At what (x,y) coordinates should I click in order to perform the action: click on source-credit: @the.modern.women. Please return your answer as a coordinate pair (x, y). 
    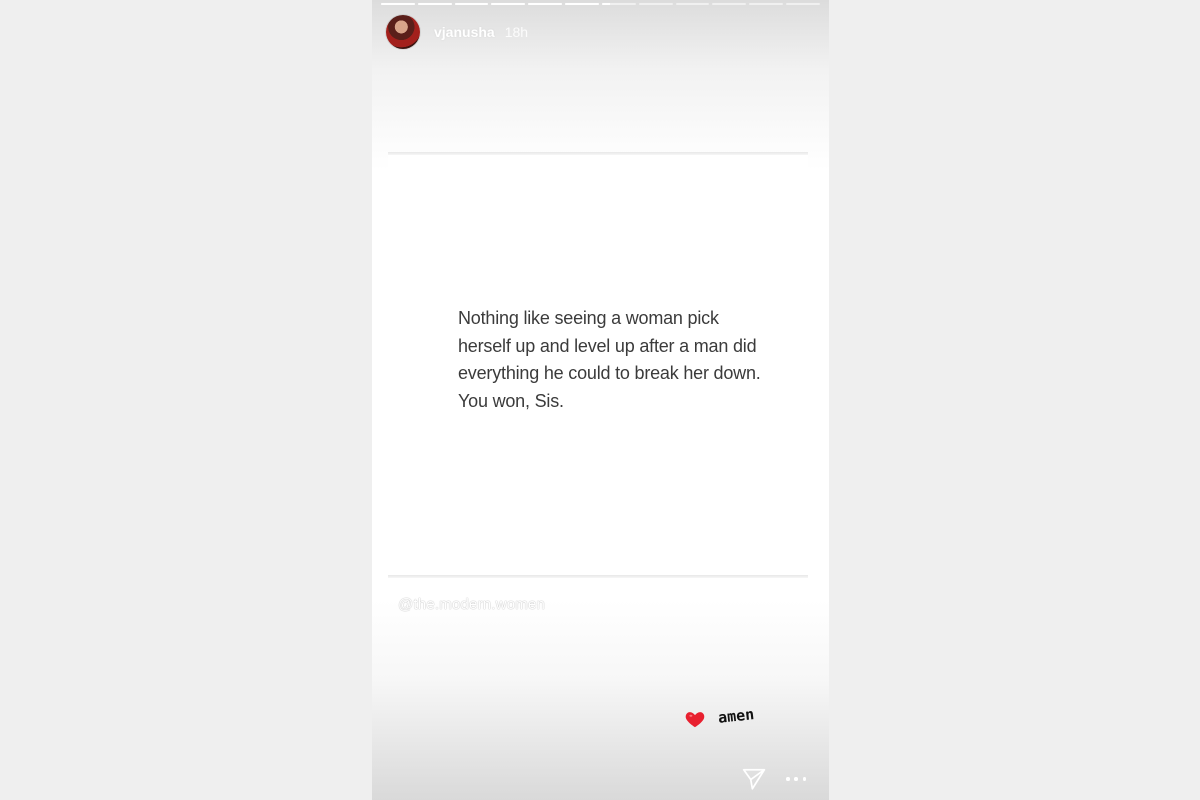
    Looking at the image, I should click on (472, 604).